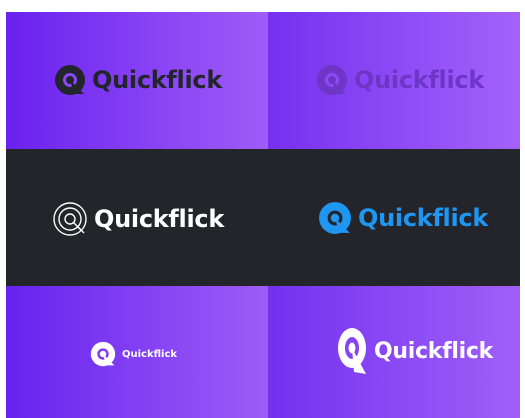 The image size is (525, 418). Describe the element at coordinates (70, 219) in the screenshot. I see `quickflick-q-outline-icon` at that location.